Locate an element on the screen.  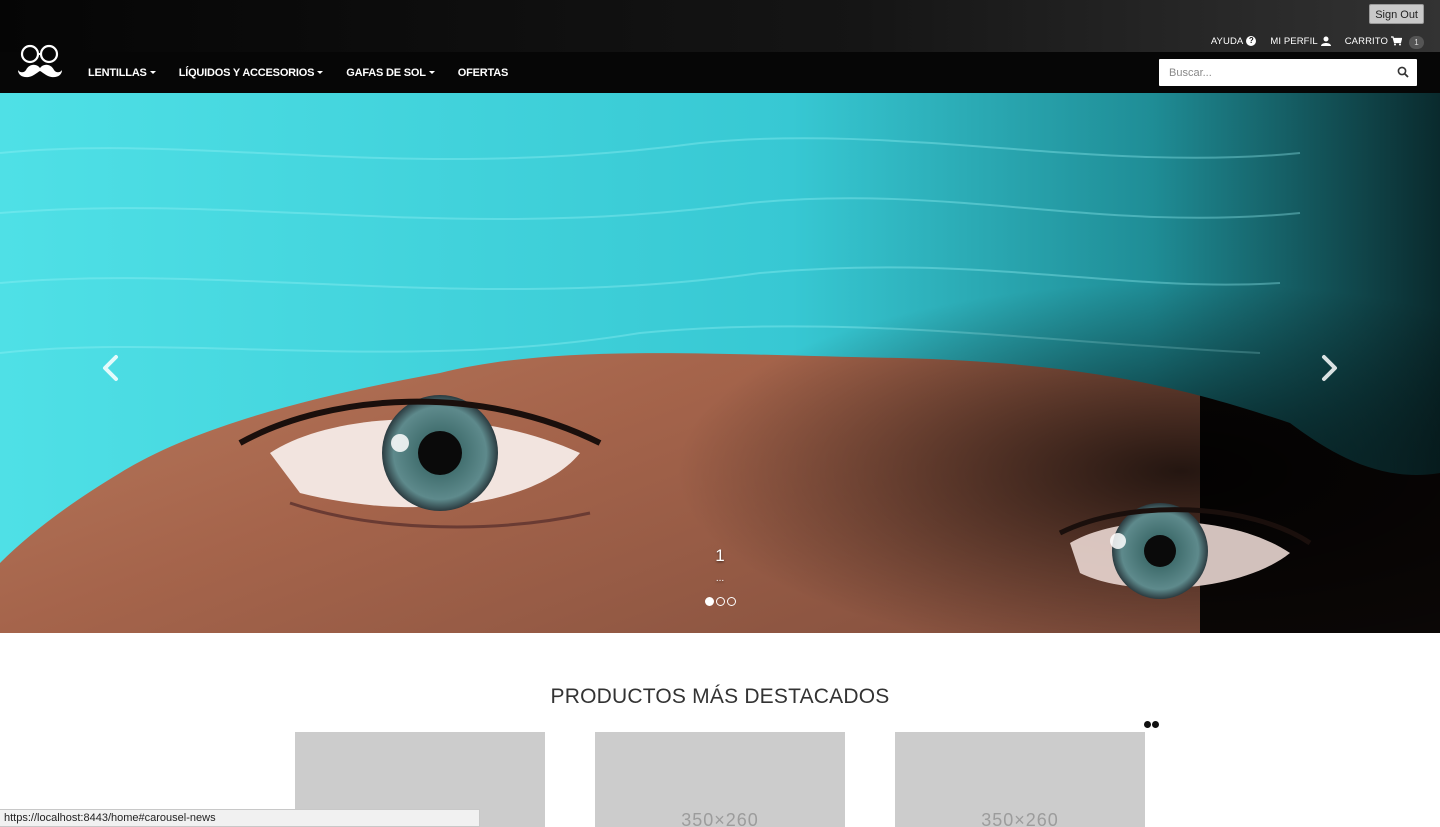
cart-label: CARRITO is located at coordinates (1366, 41).